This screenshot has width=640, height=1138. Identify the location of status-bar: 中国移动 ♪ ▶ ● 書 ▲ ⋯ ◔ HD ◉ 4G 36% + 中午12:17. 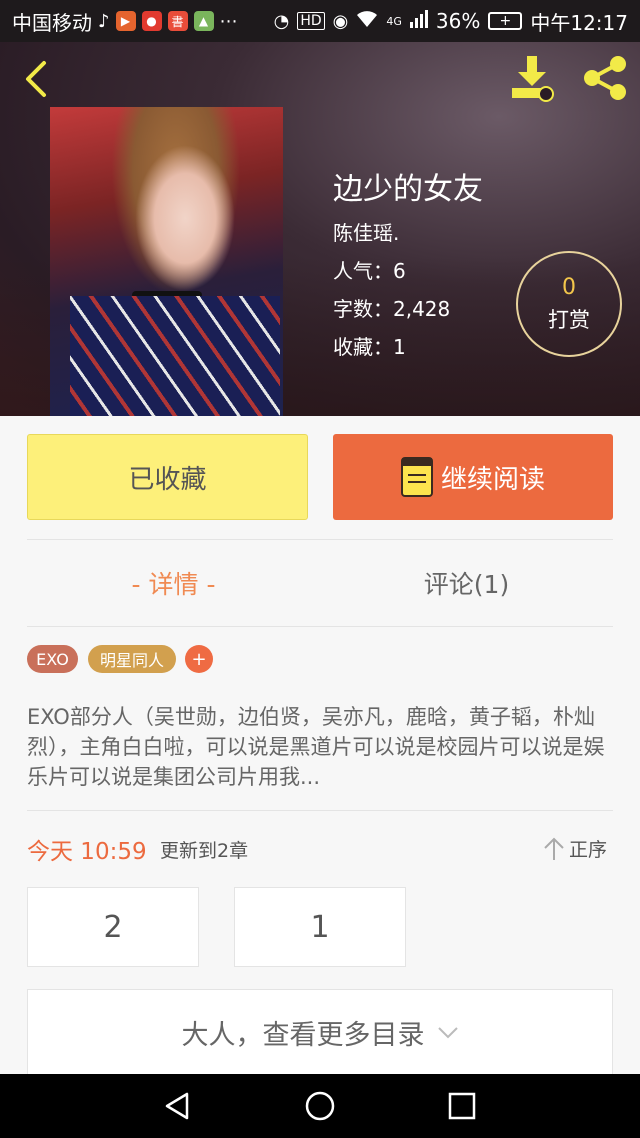
(320, 21).